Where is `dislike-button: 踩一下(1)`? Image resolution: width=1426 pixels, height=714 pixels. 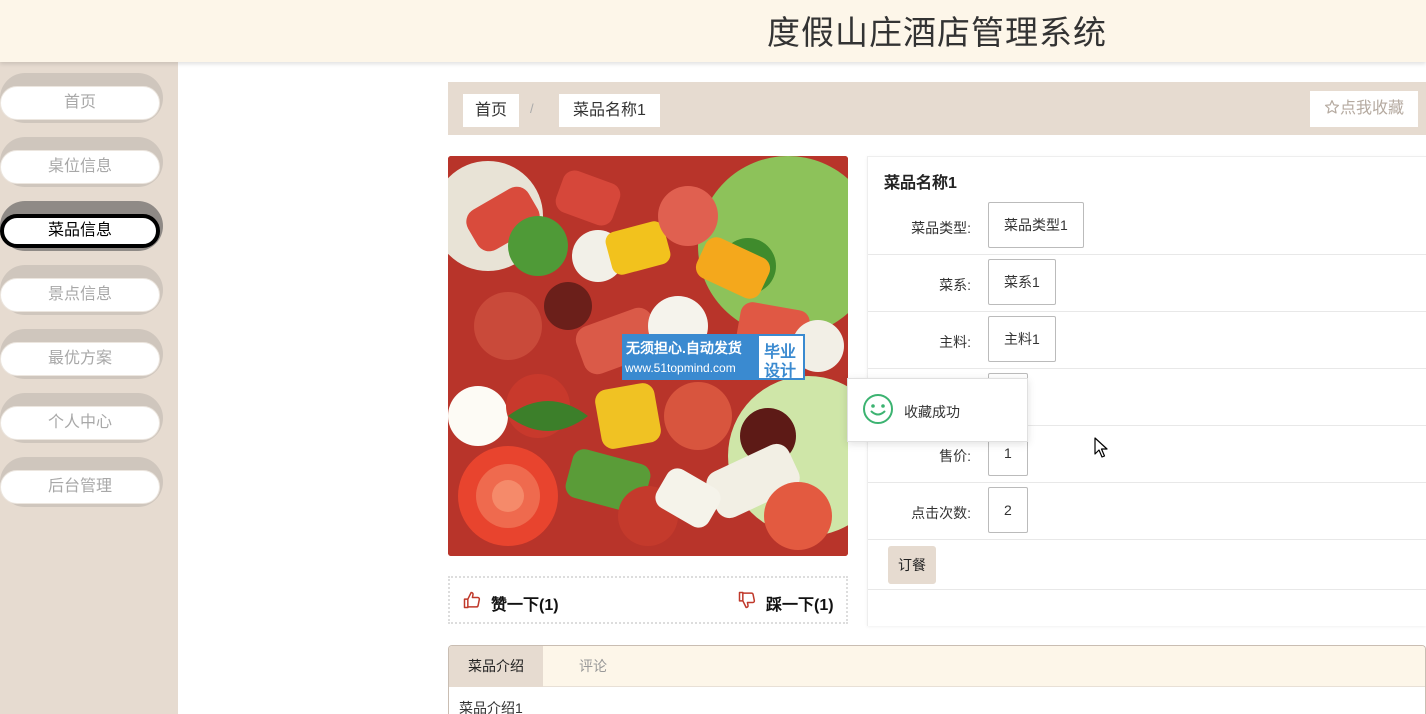
dislike-button: 踩一下(1) is located at coordinates (785, 602).